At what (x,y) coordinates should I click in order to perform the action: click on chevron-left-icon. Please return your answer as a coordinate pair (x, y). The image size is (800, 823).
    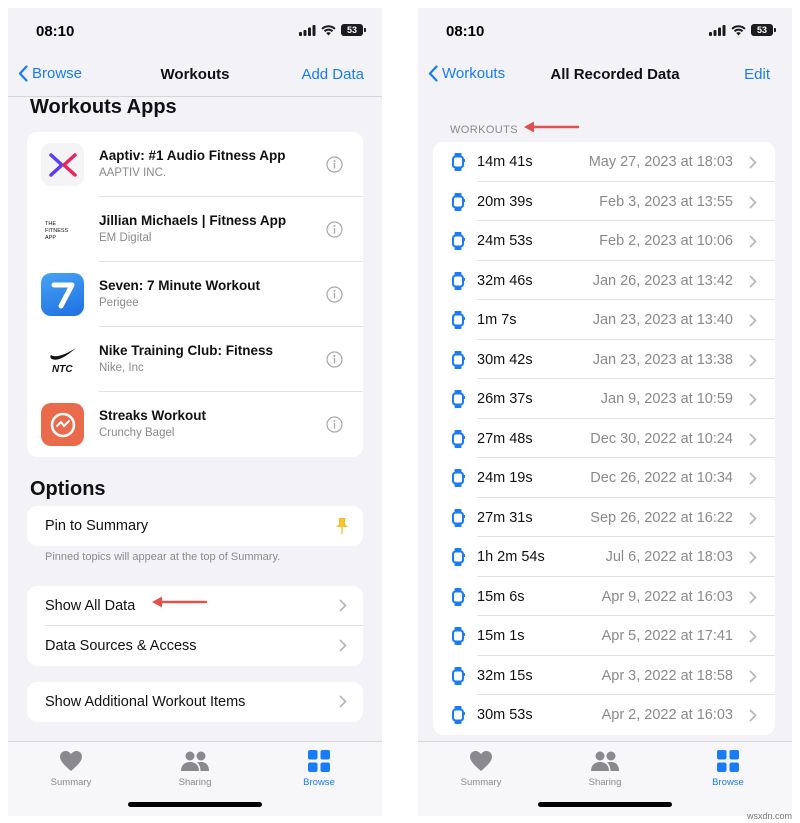
    Looking at the image, I should click on (433, 73).